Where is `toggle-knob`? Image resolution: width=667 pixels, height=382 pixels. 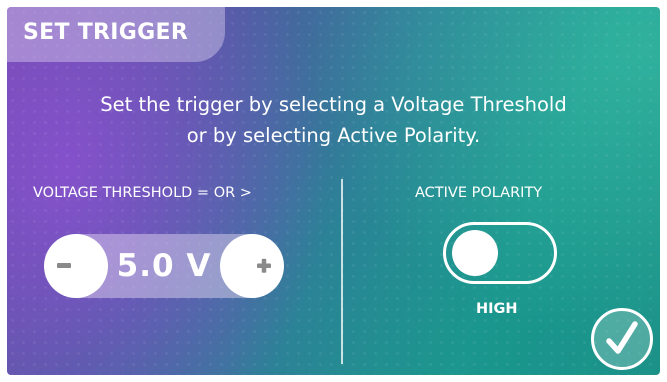
toggle-knob is located at coordinates (475, 253).